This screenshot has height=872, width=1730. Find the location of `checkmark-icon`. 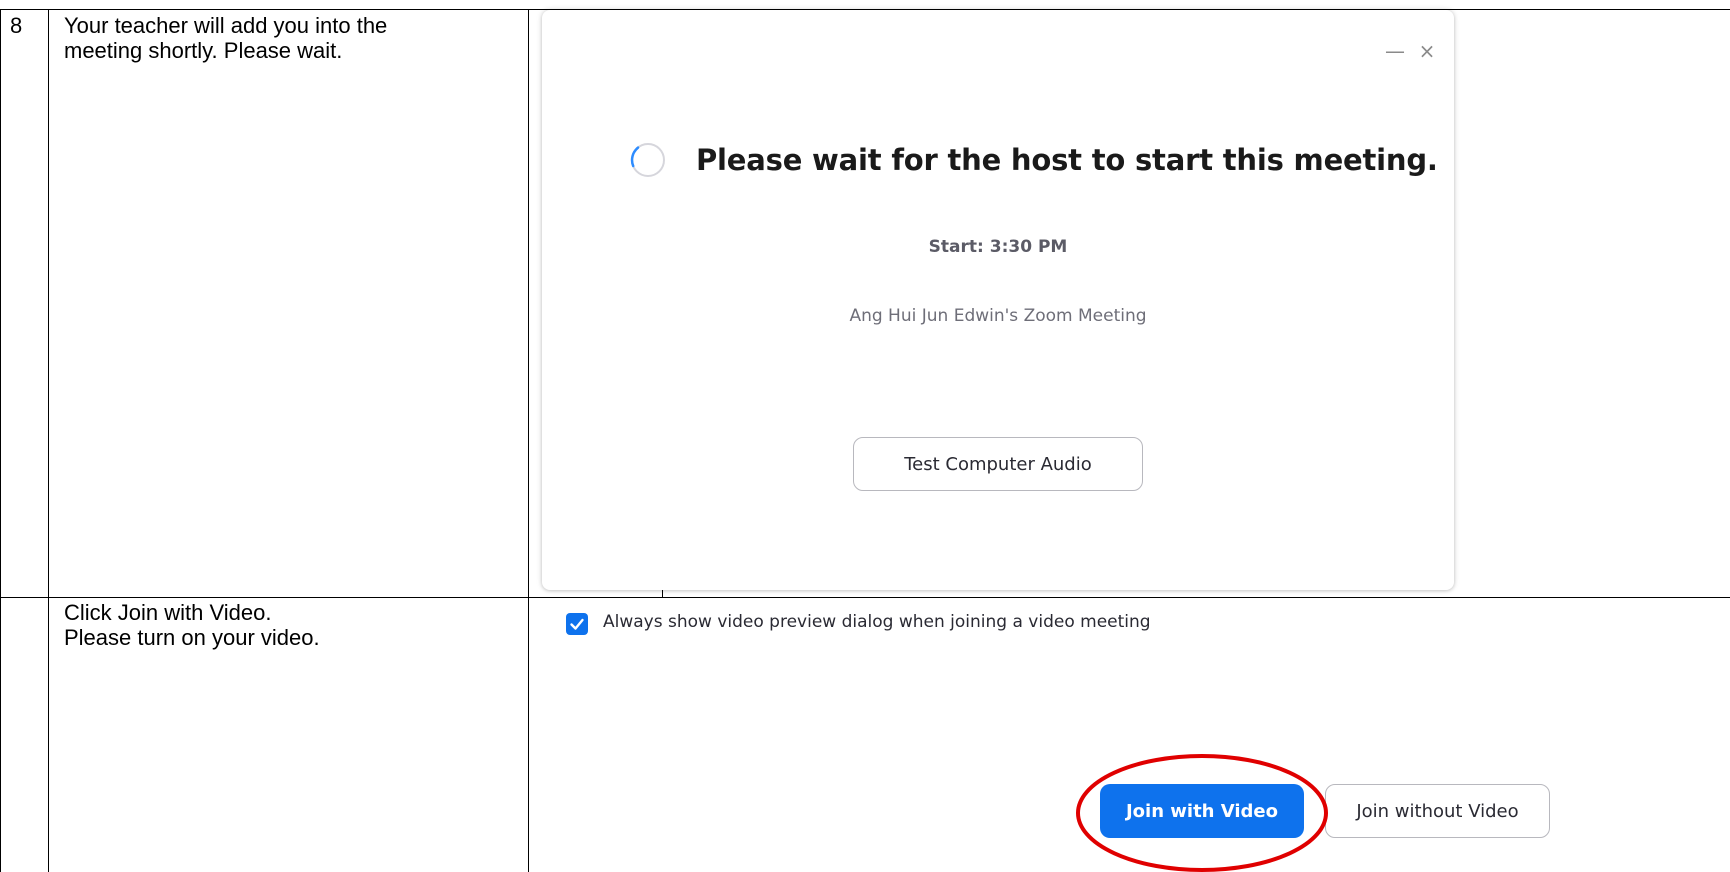

checkmark-icon is located at coordinates (577, 624).